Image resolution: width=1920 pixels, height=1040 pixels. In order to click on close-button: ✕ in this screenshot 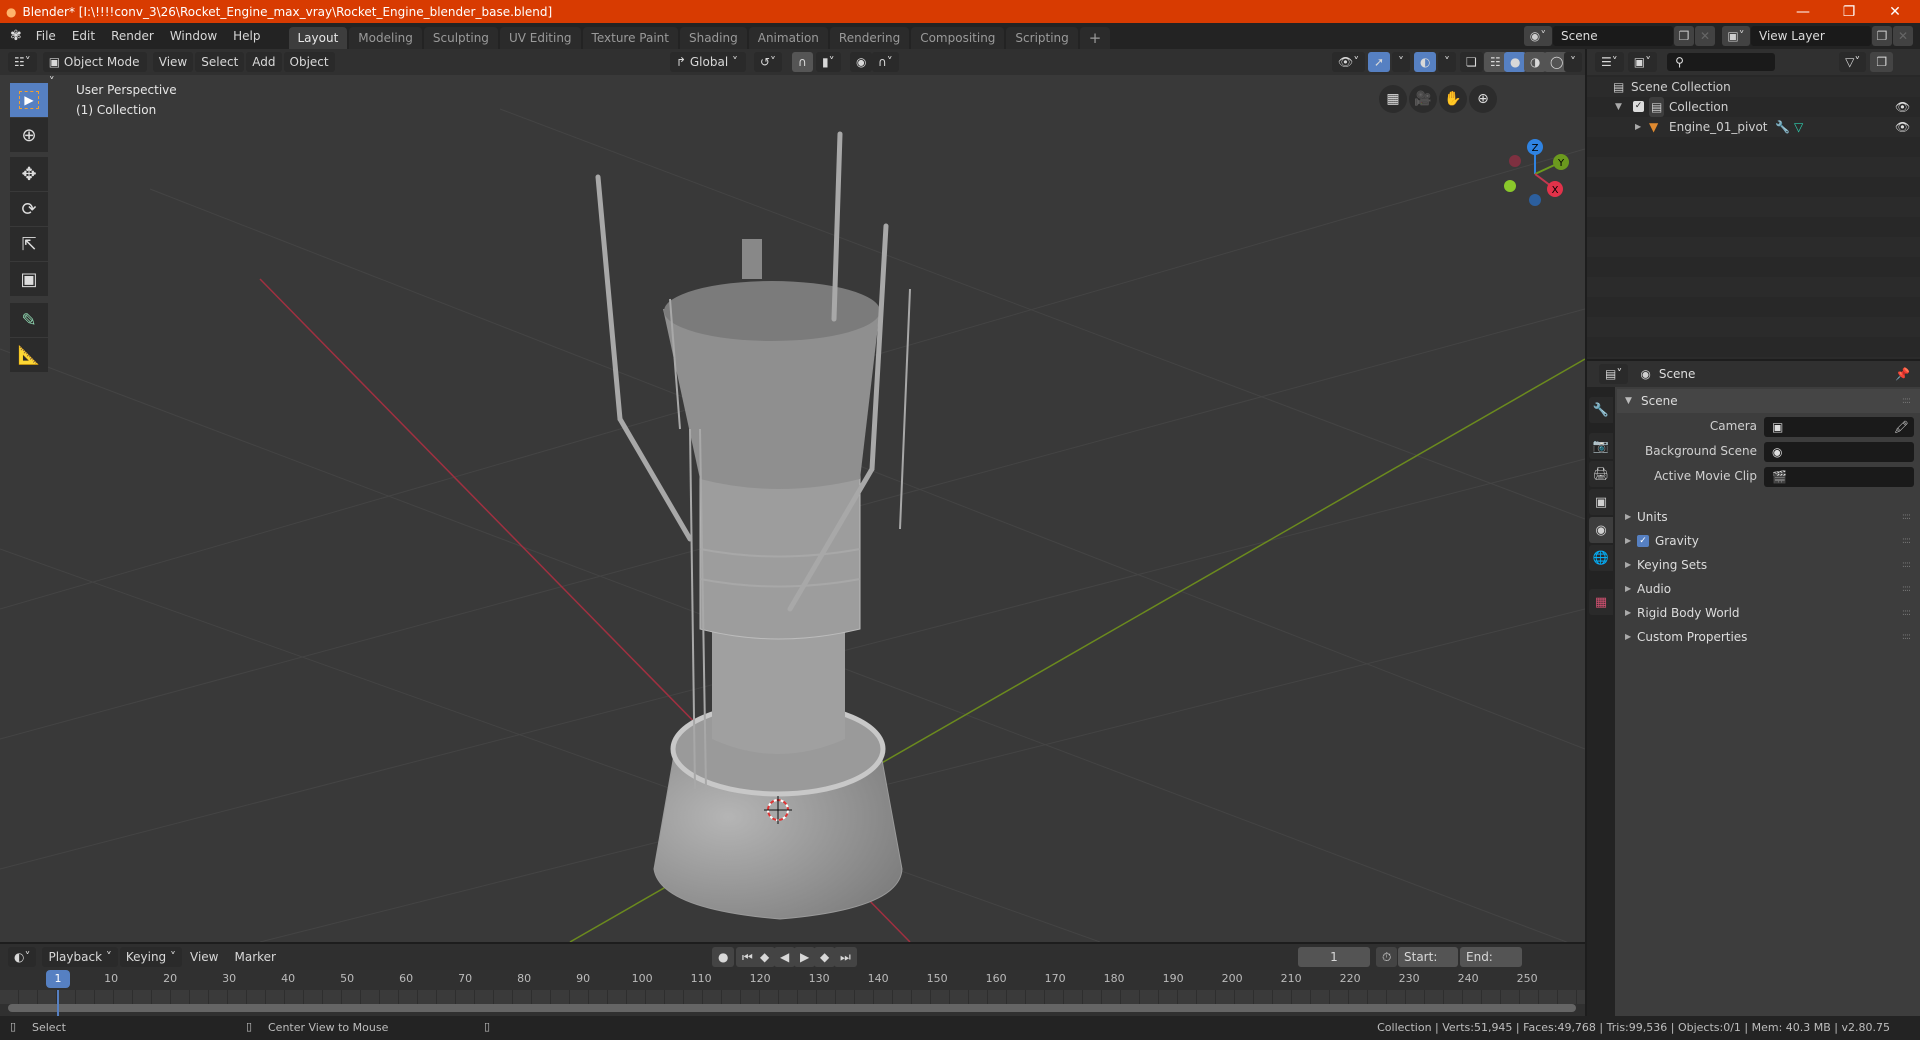, I will do `click(1895, 11)`.